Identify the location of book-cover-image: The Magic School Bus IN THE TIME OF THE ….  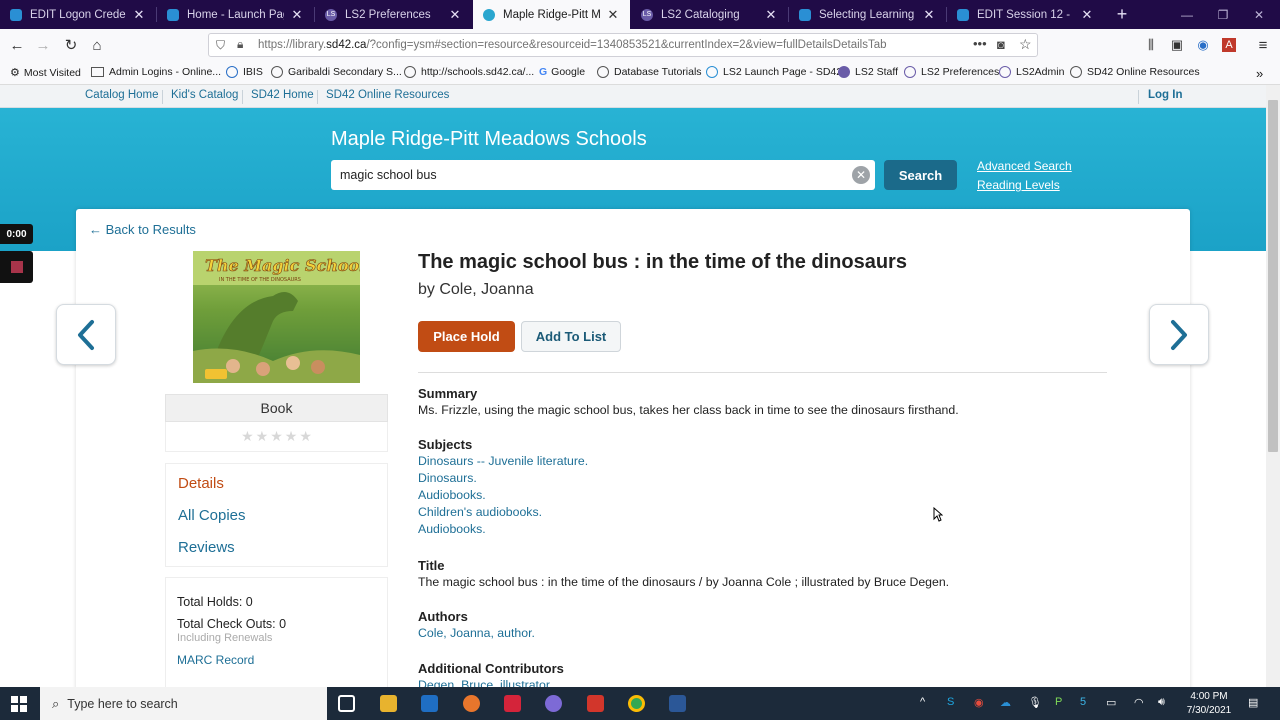
(276, 317).